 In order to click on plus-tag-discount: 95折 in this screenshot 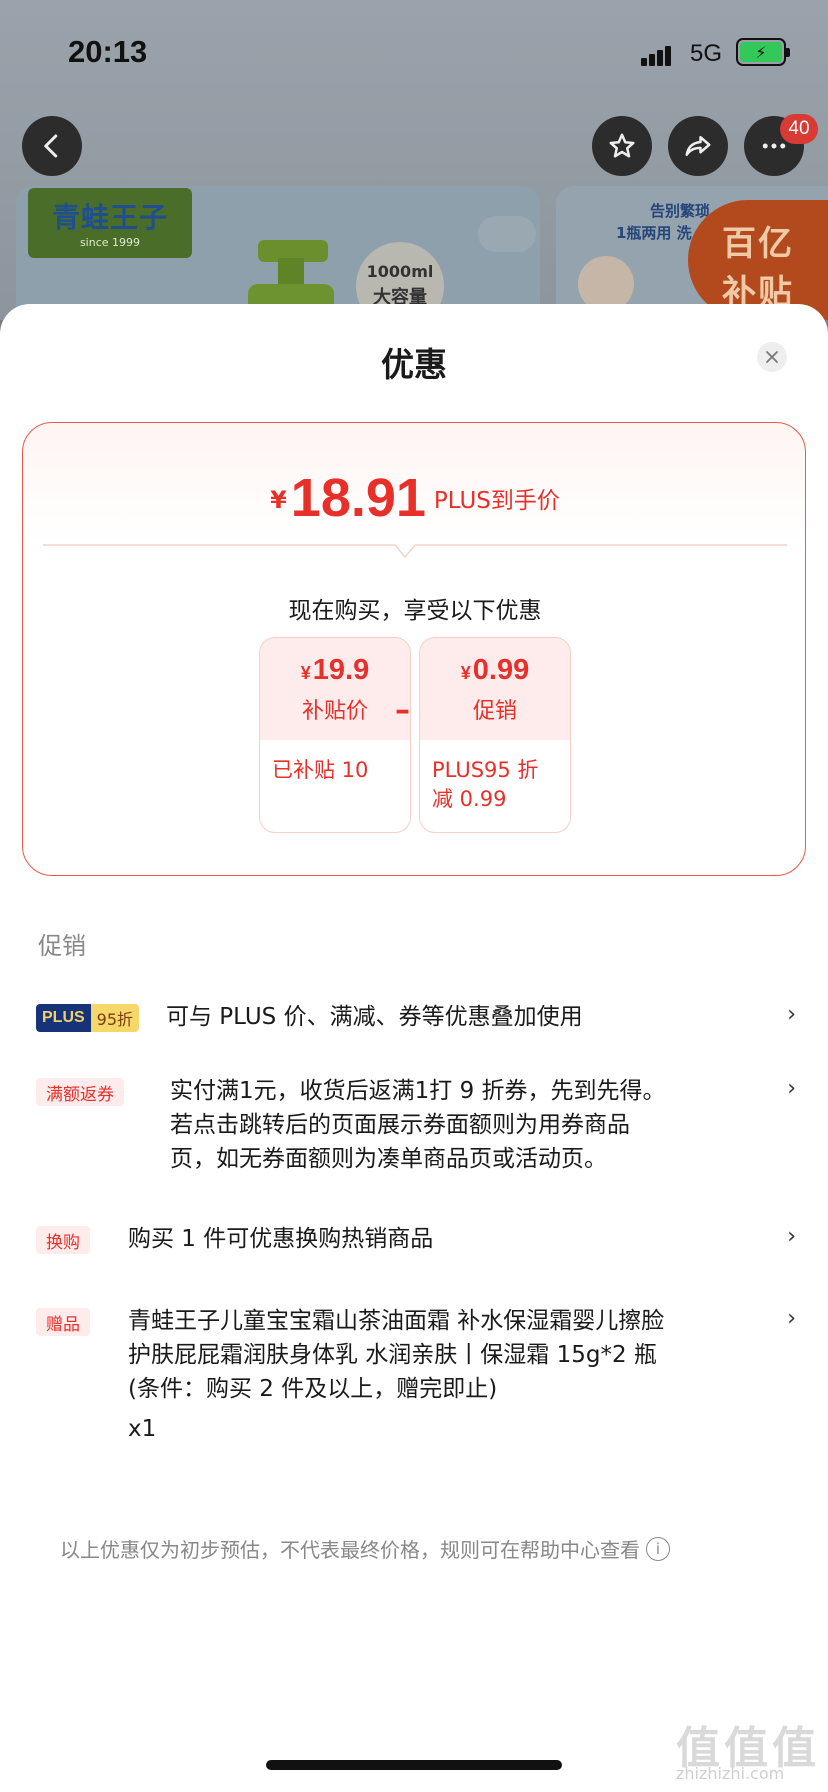, I will do `click(115, 1018)`.